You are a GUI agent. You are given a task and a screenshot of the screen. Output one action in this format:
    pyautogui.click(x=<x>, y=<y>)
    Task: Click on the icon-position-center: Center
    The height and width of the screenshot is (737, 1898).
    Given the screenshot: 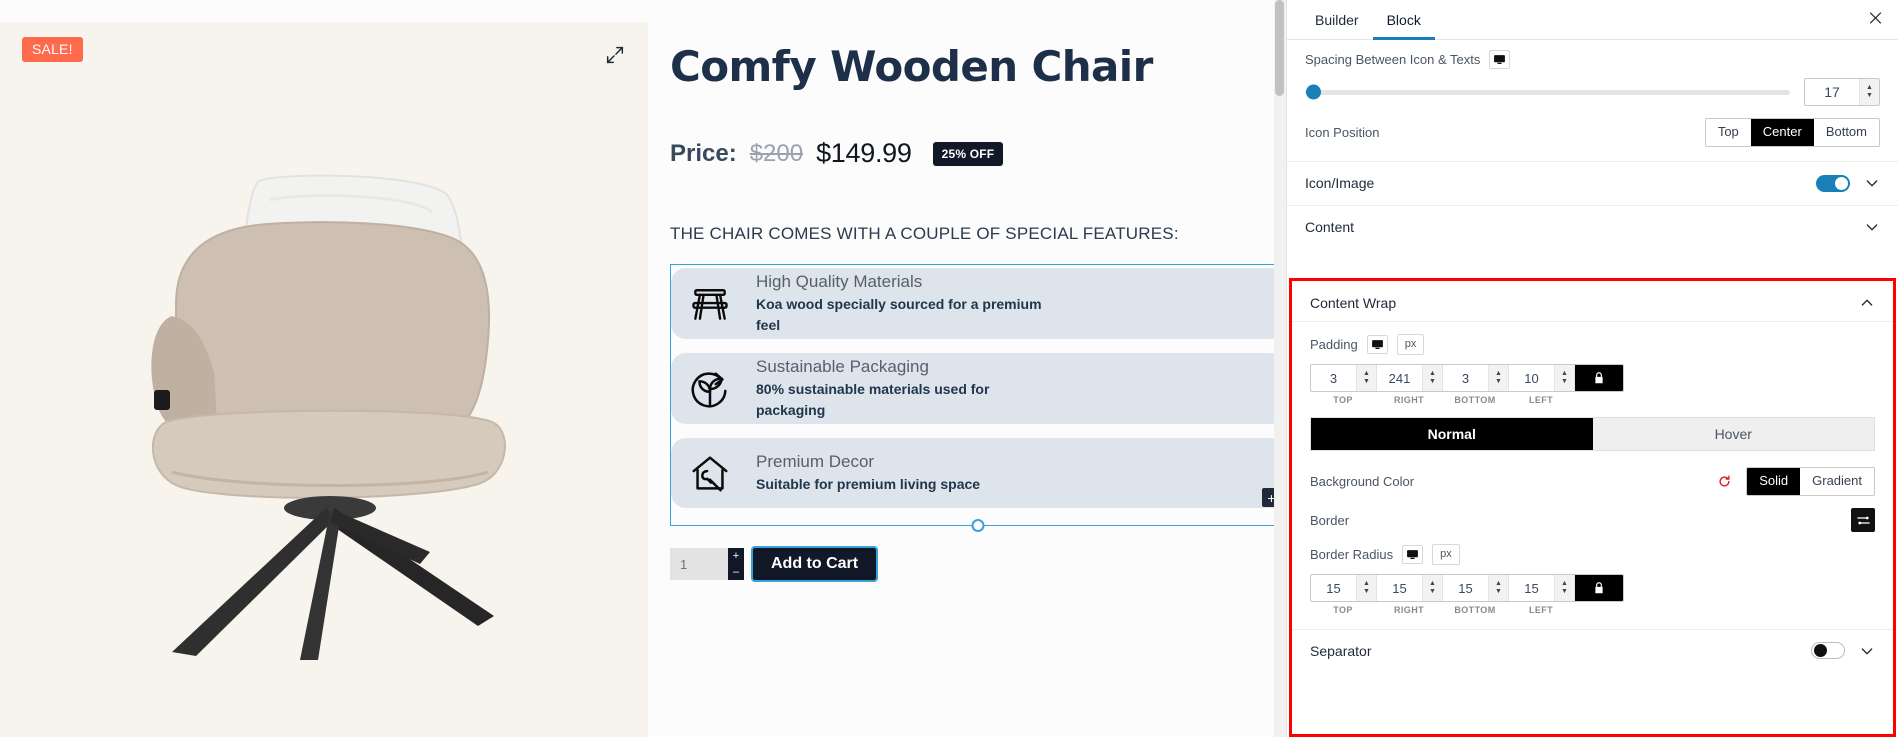 What is the action you would take?
    pyautogui.click(x=1782, y=132)
    